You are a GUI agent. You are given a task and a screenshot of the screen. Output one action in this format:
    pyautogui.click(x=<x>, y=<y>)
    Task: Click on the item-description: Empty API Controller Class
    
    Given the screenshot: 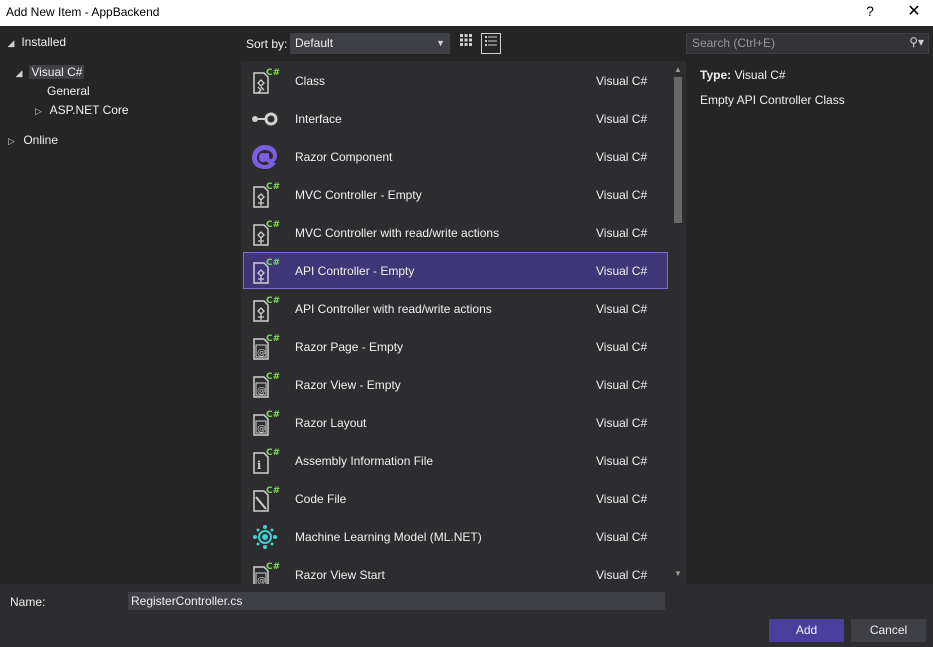 What is the action you would take?
    pyautogui.click(x=772, y=100)
    